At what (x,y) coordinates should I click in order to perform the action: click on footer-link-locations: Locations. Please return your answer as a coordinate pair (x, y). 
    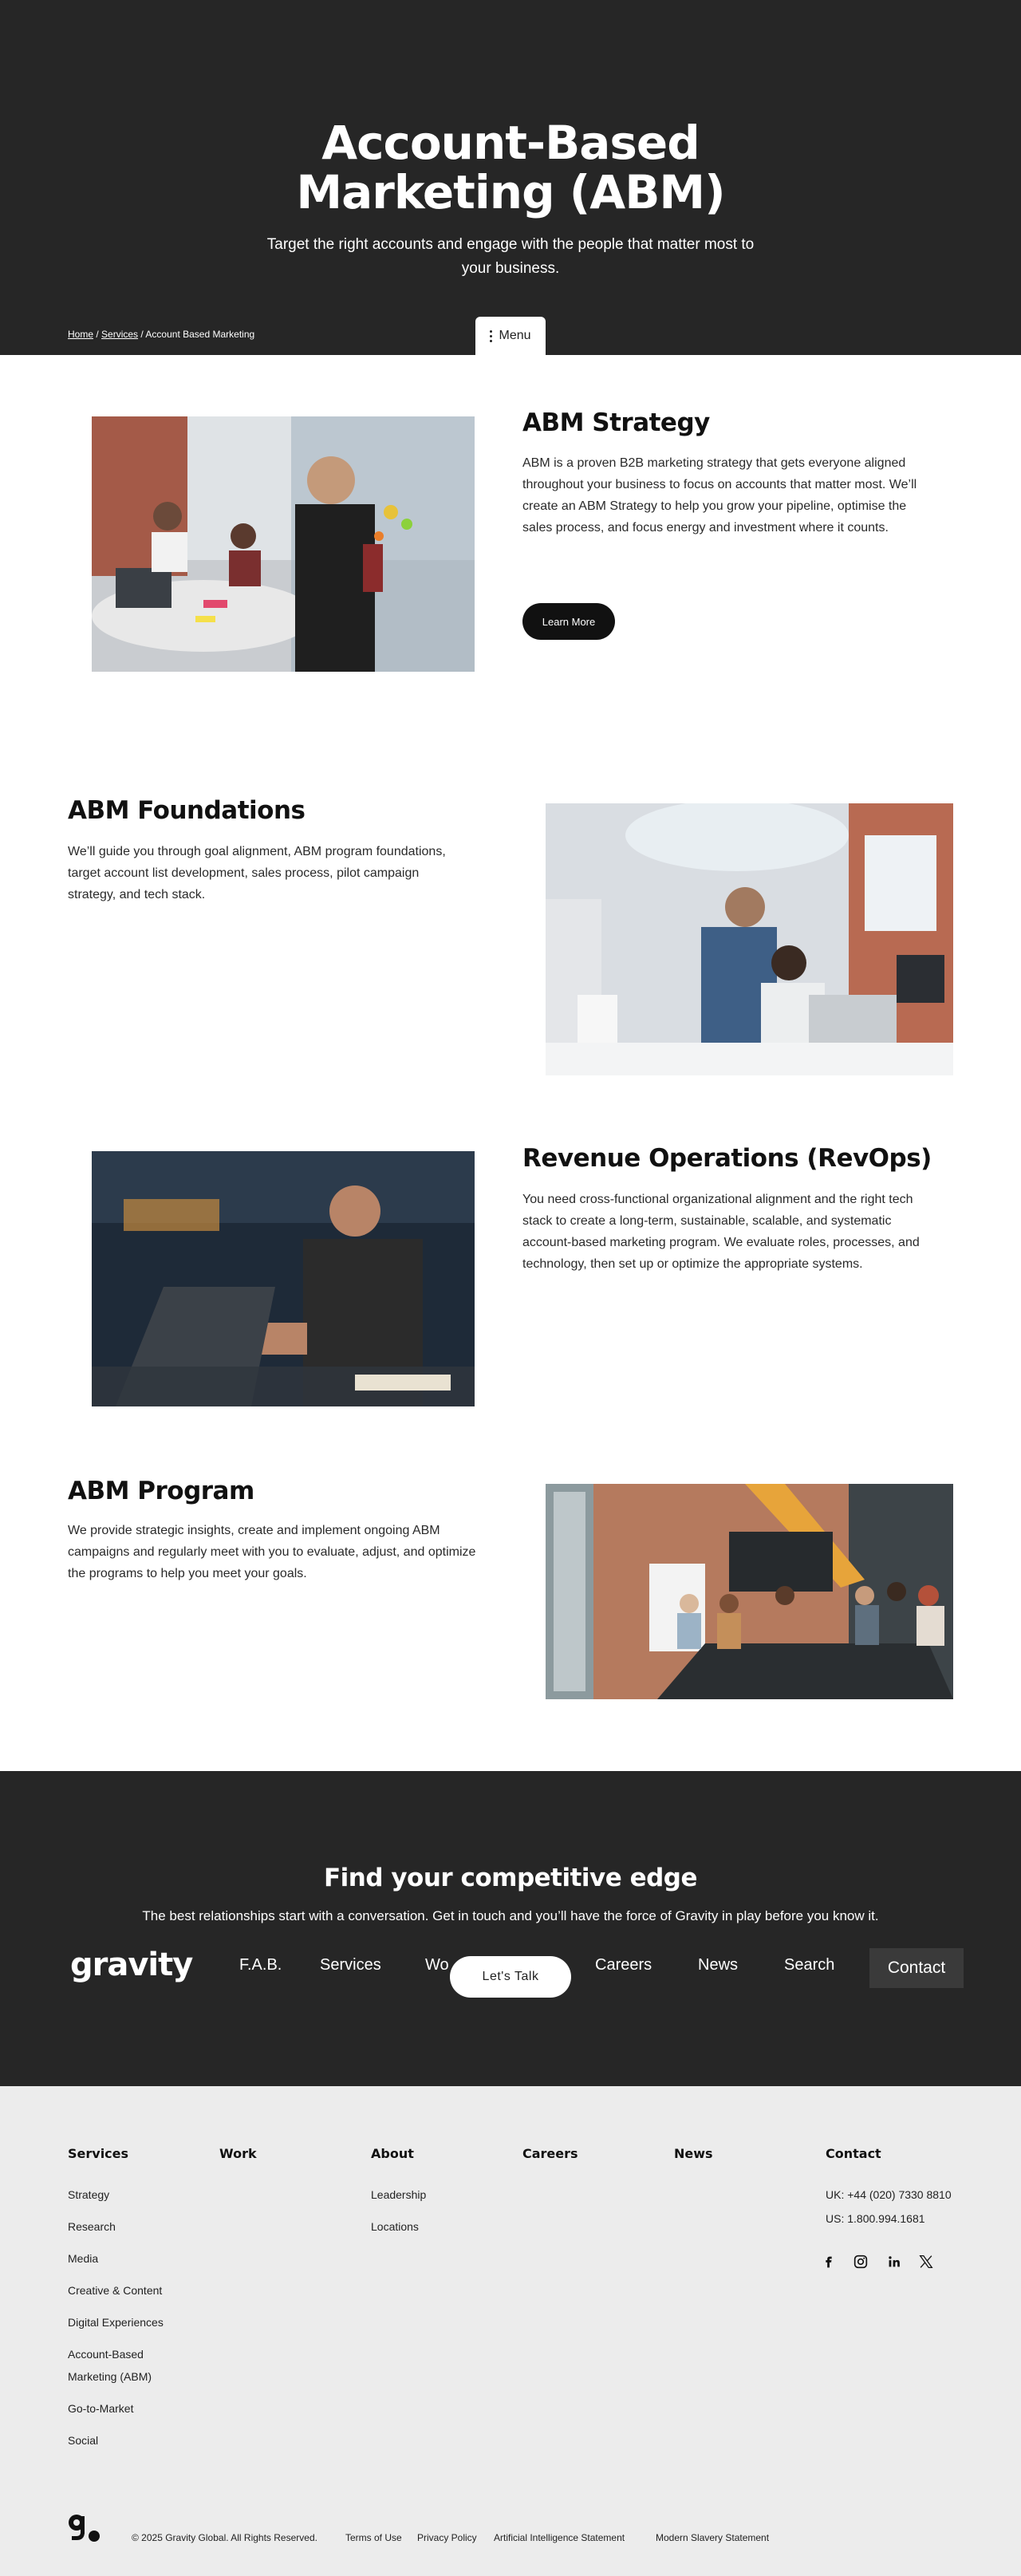
    Looking at the image, I should click on (395, 2227).